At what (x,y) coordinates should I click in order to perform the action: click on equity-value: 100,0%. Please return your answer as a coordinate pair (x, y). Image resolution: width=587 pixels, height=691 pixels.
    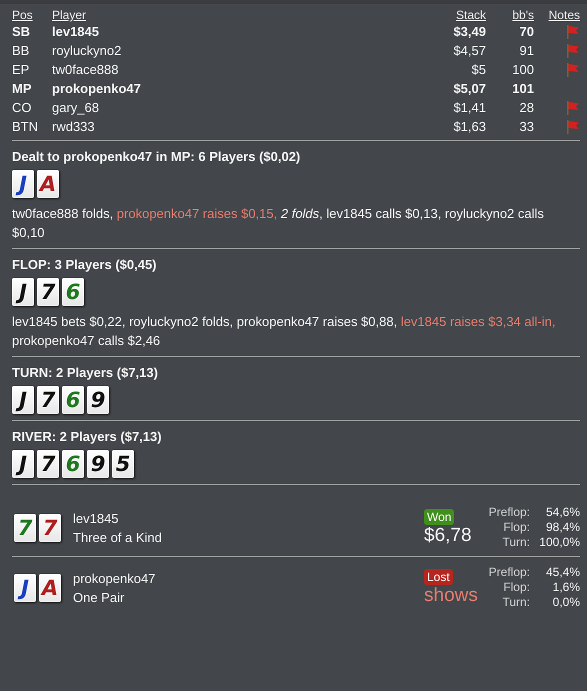
    Looking at the image, I should click on (559, 542).